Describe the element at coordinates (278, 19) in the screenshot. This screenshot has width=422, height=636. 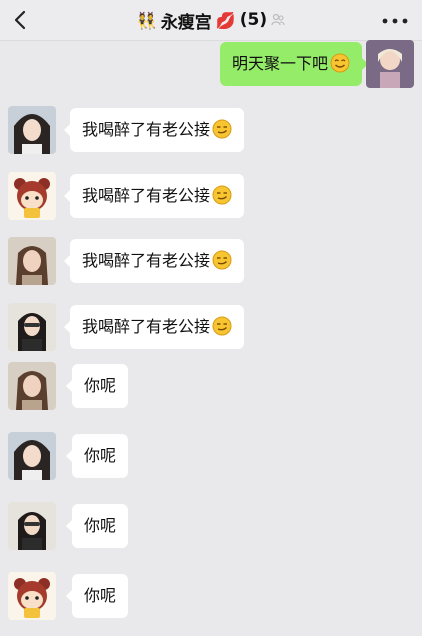
I see `members-icon` at that location.